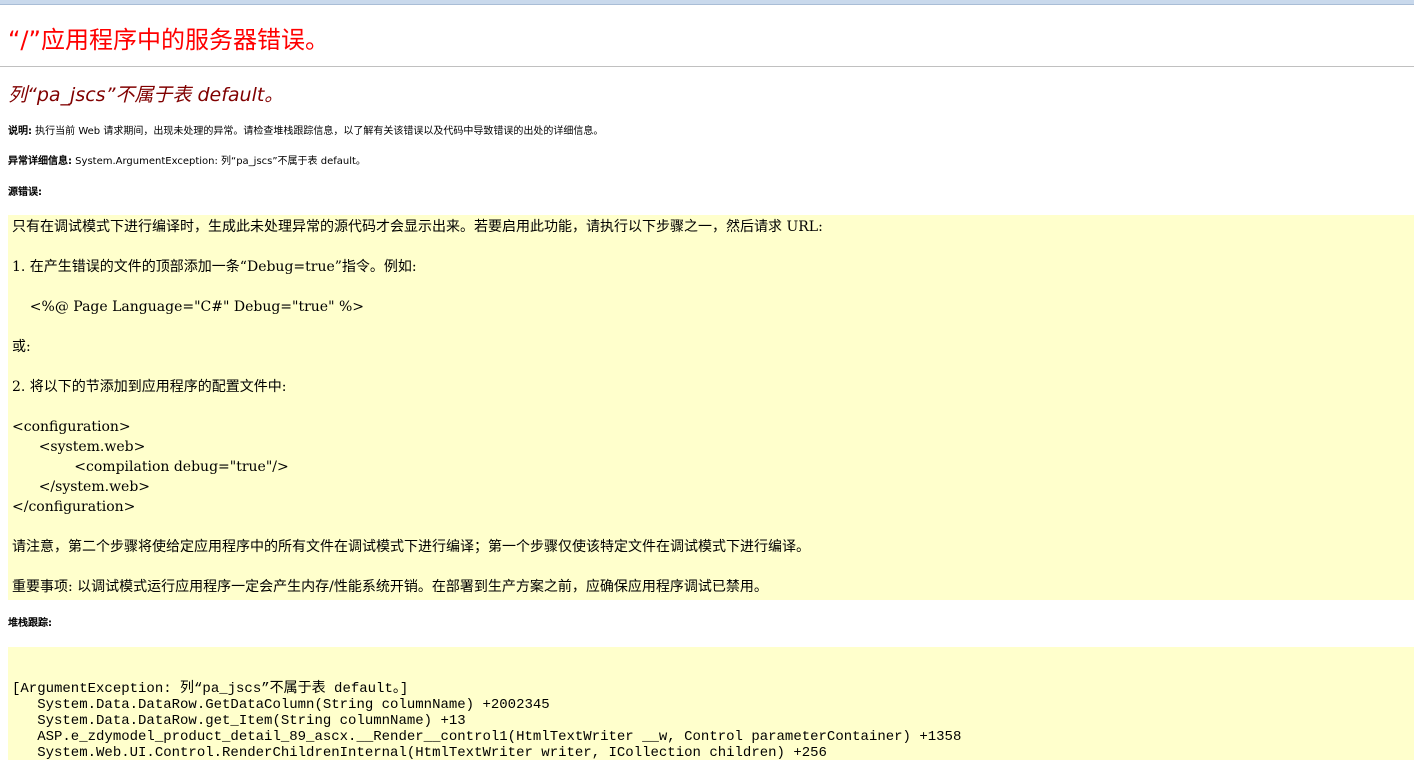  What do you see at coordinates (21, 347) in the screenshot?
I see `source-error-line: 或:` at bounding box center [21, 347].